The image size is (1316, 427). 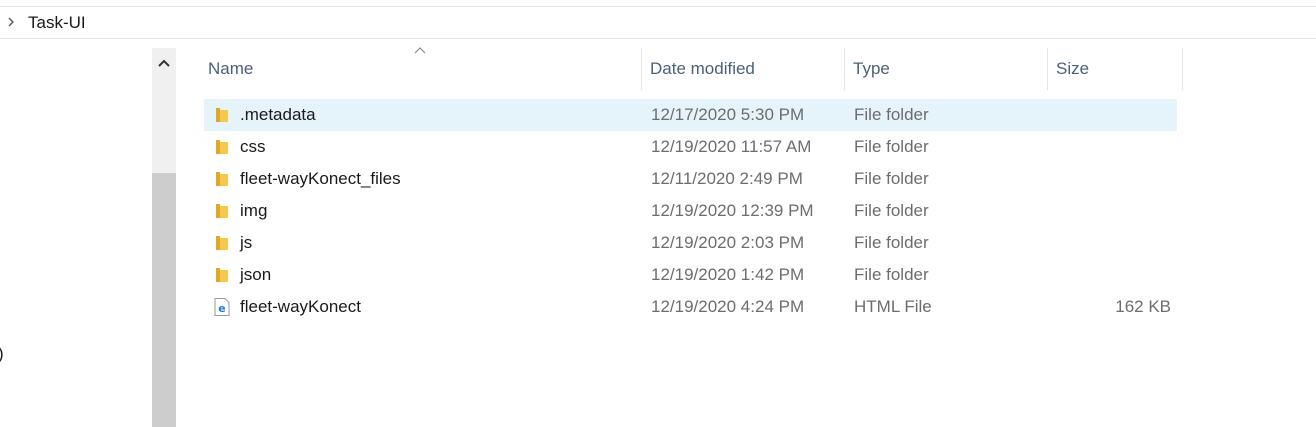 I want to click on scroll-up-arrow-icon, so click(x=164, y=63).